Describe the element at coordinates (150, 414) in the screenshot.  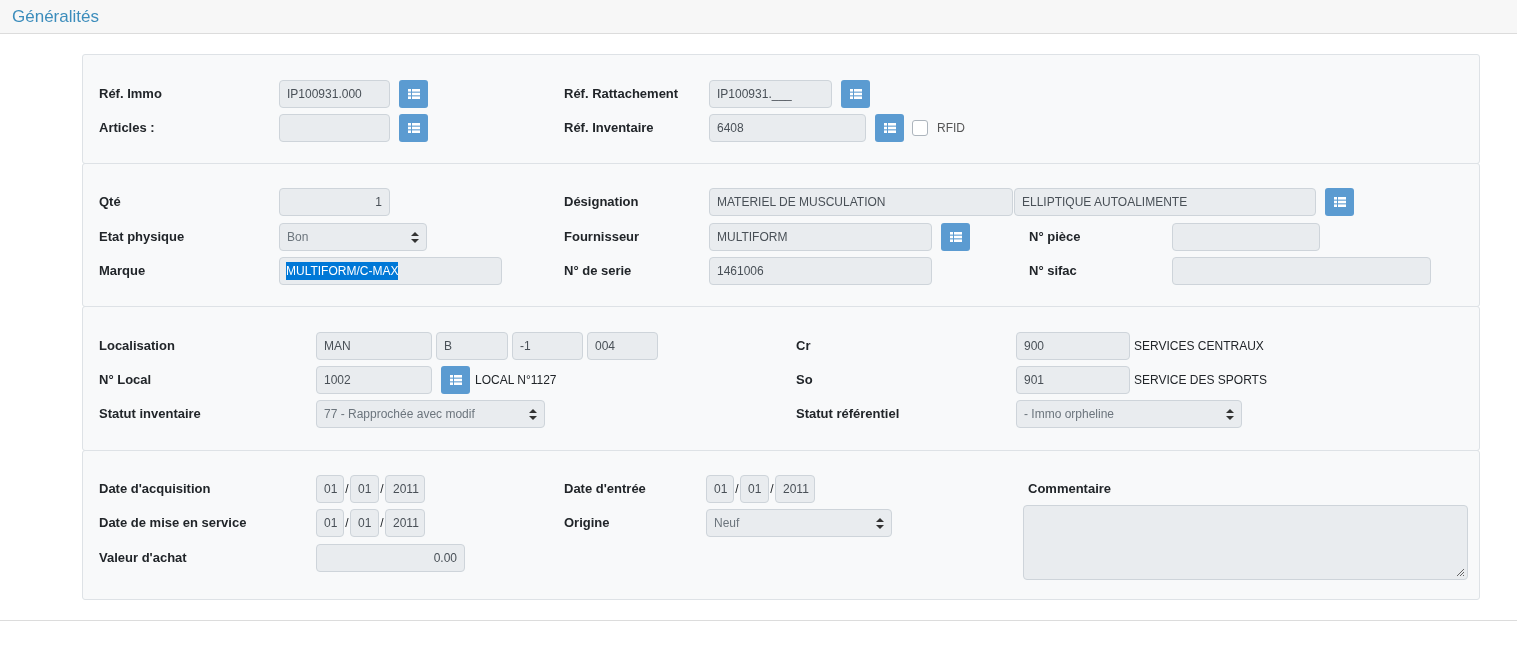
I see `field-label: Statut inventaire` at that location.